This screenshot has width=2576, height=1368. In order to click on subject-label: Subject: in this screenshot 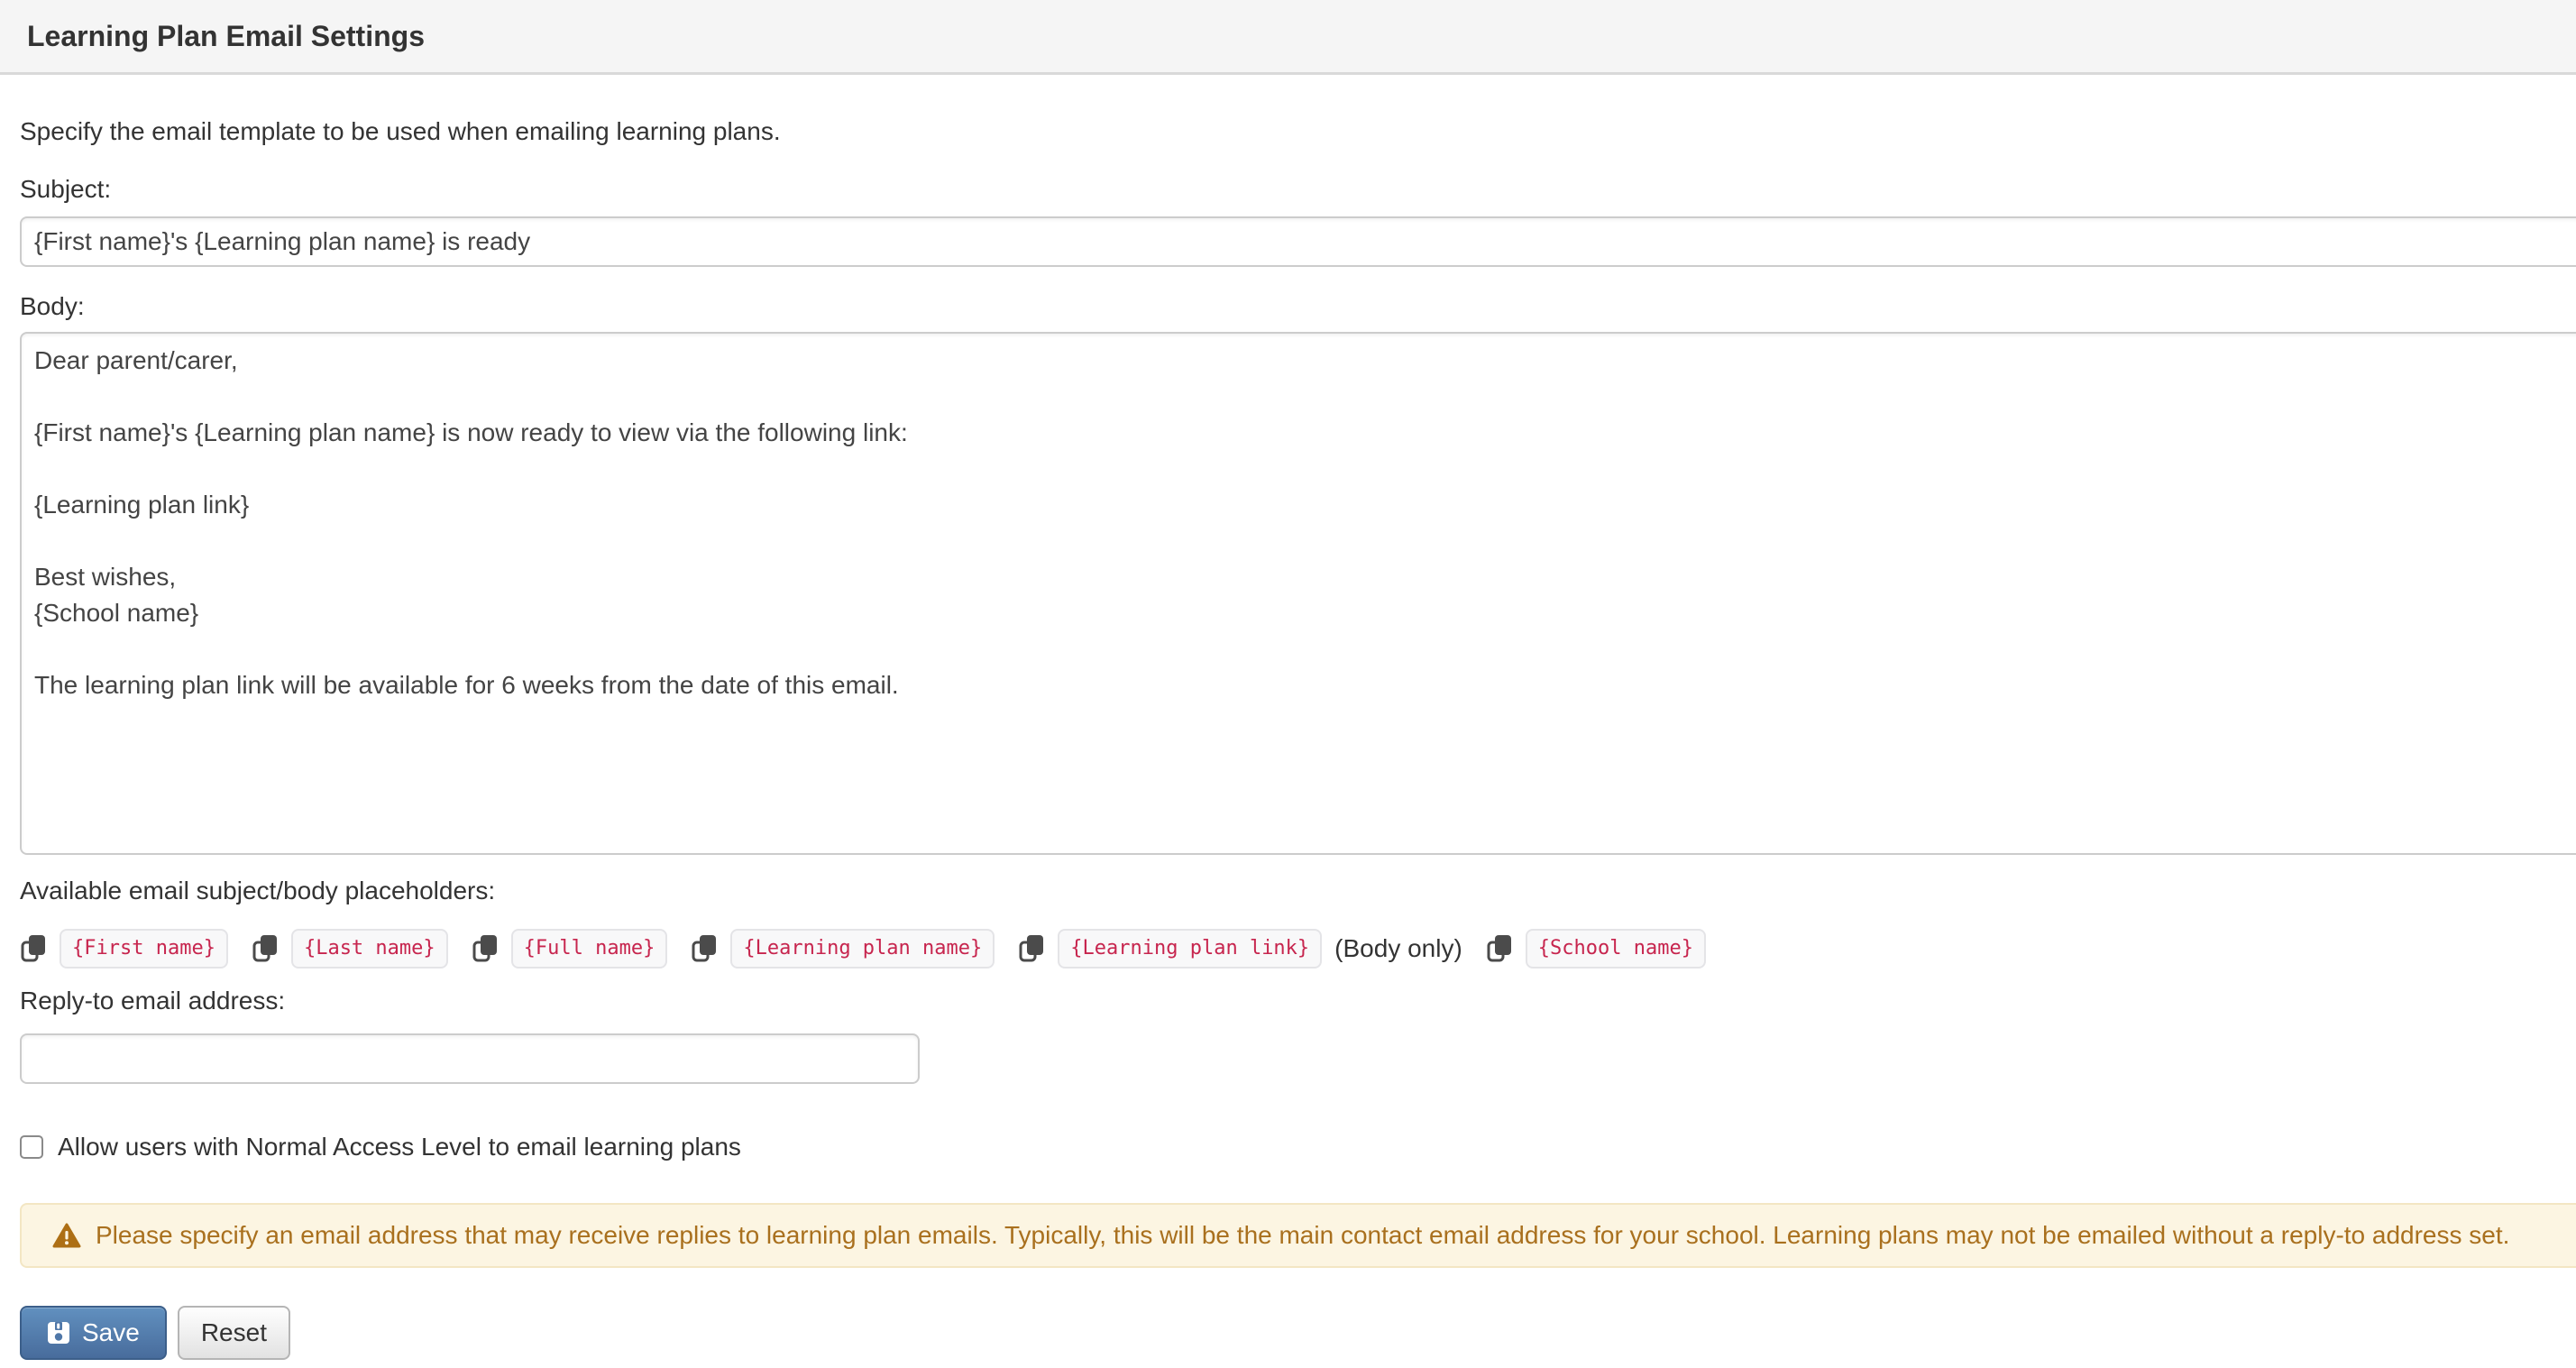, I will do `click(66, 189)`.